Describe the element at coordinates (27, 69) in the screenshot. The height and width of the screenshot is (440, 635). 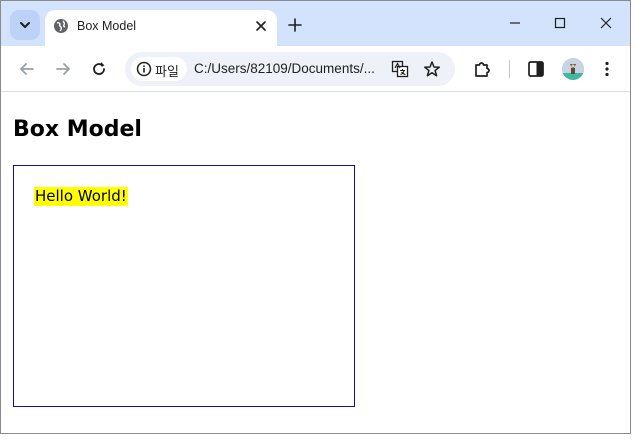
I see `back-arrow-icon` at that location.